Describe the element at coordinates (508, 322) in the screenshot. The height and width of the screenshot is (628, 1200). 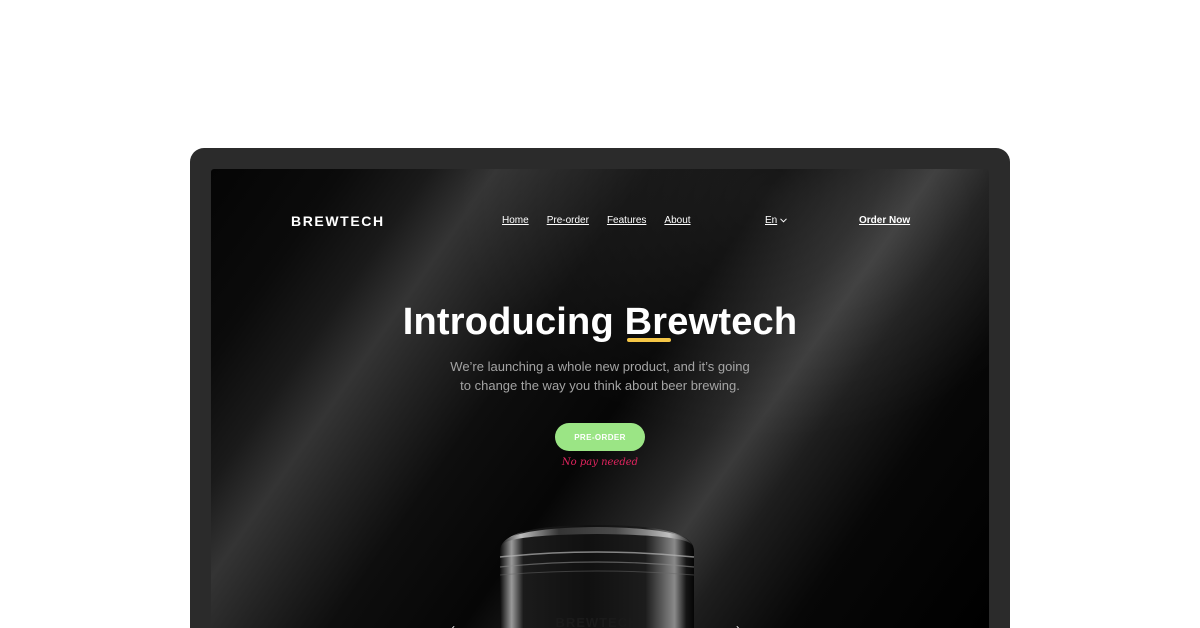
I see `hero-title-prefix: Introducing` at that location.